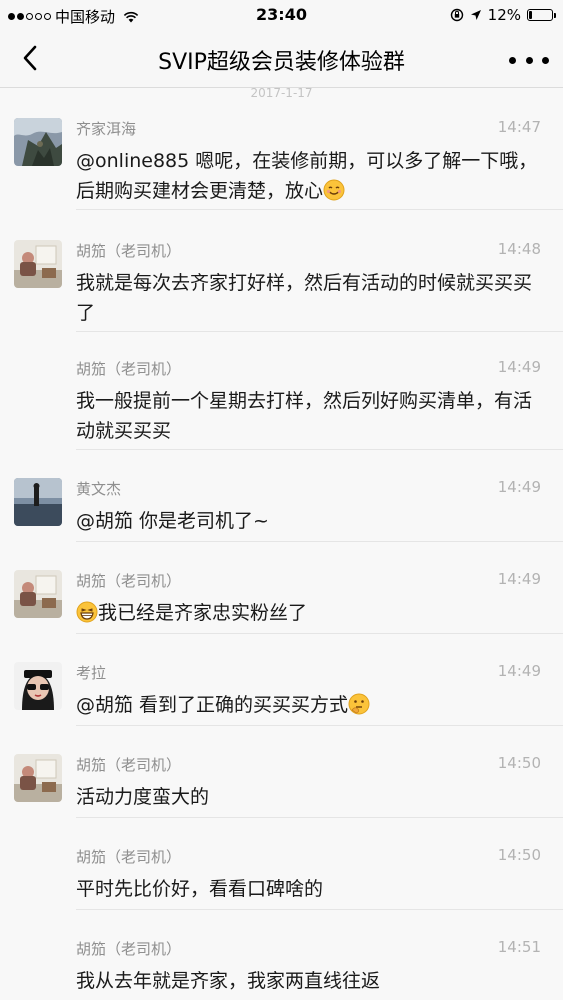 The width and height of the screenshot is (563, 1000). Describe the element at coordinates (281, 510) in the screenshot. I see `message-item: 黄文杰 14:49 @胡笳 你是老司机了~` at that location.